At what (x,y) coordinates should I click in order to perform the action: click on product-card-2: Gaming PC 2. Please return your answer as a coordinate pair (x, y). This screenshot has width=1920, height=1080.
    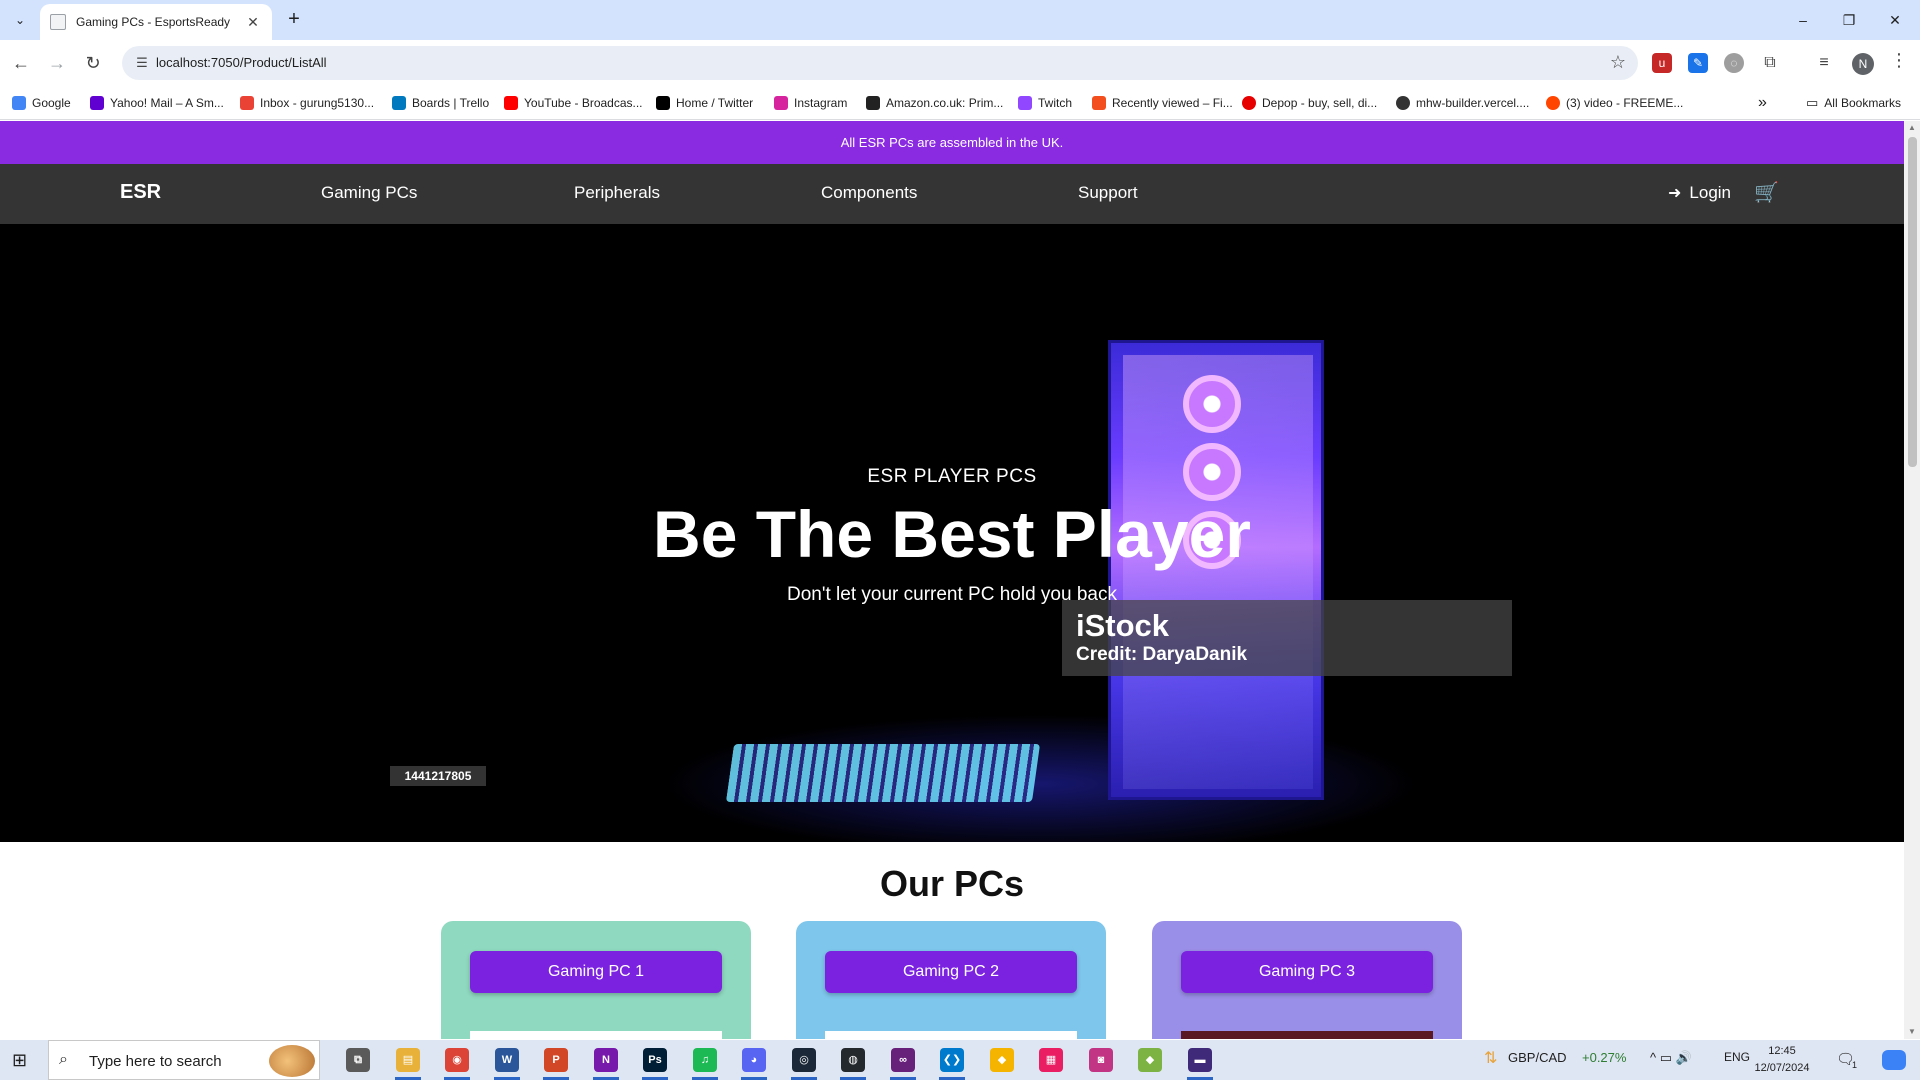
    Looking at the image, I should click on (951, 980).